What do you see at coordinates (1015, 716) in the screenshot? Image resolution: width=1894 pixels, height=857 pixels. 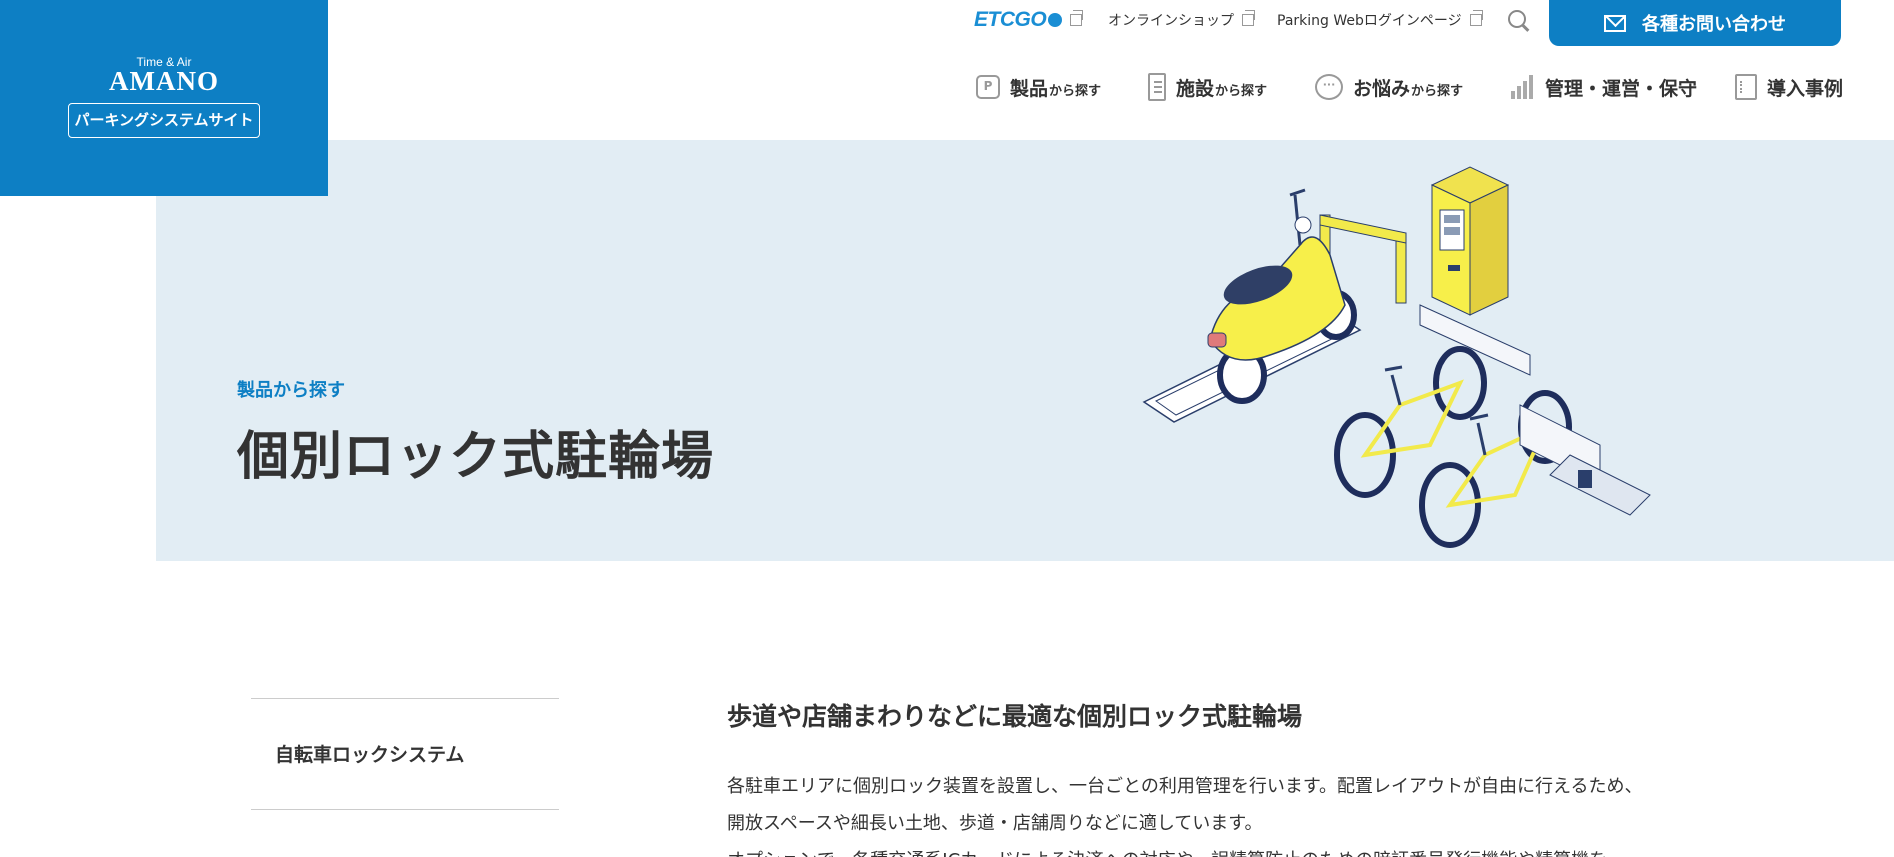 I see `section-heading: 歩道や店舗まわりなどに最適な個別ロック式駐輪場` at bounding box center [1015, 716].